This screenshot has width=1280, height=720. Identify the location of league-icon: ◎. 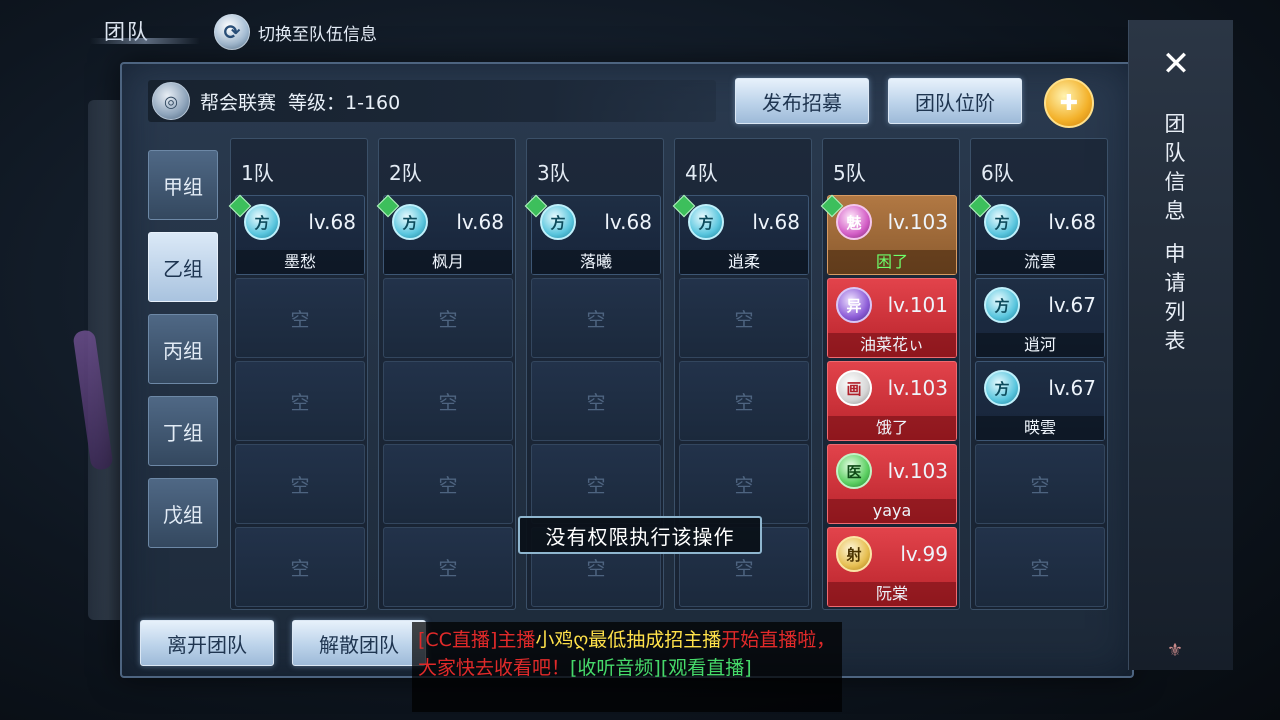
(171, 101).